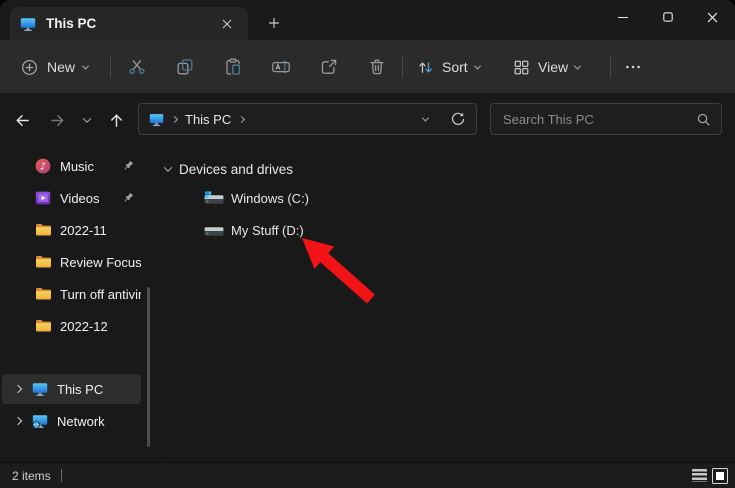 This screenshot has width=735, height=488. I want to click on tab-this-pc: This PC, so click(129, 23).